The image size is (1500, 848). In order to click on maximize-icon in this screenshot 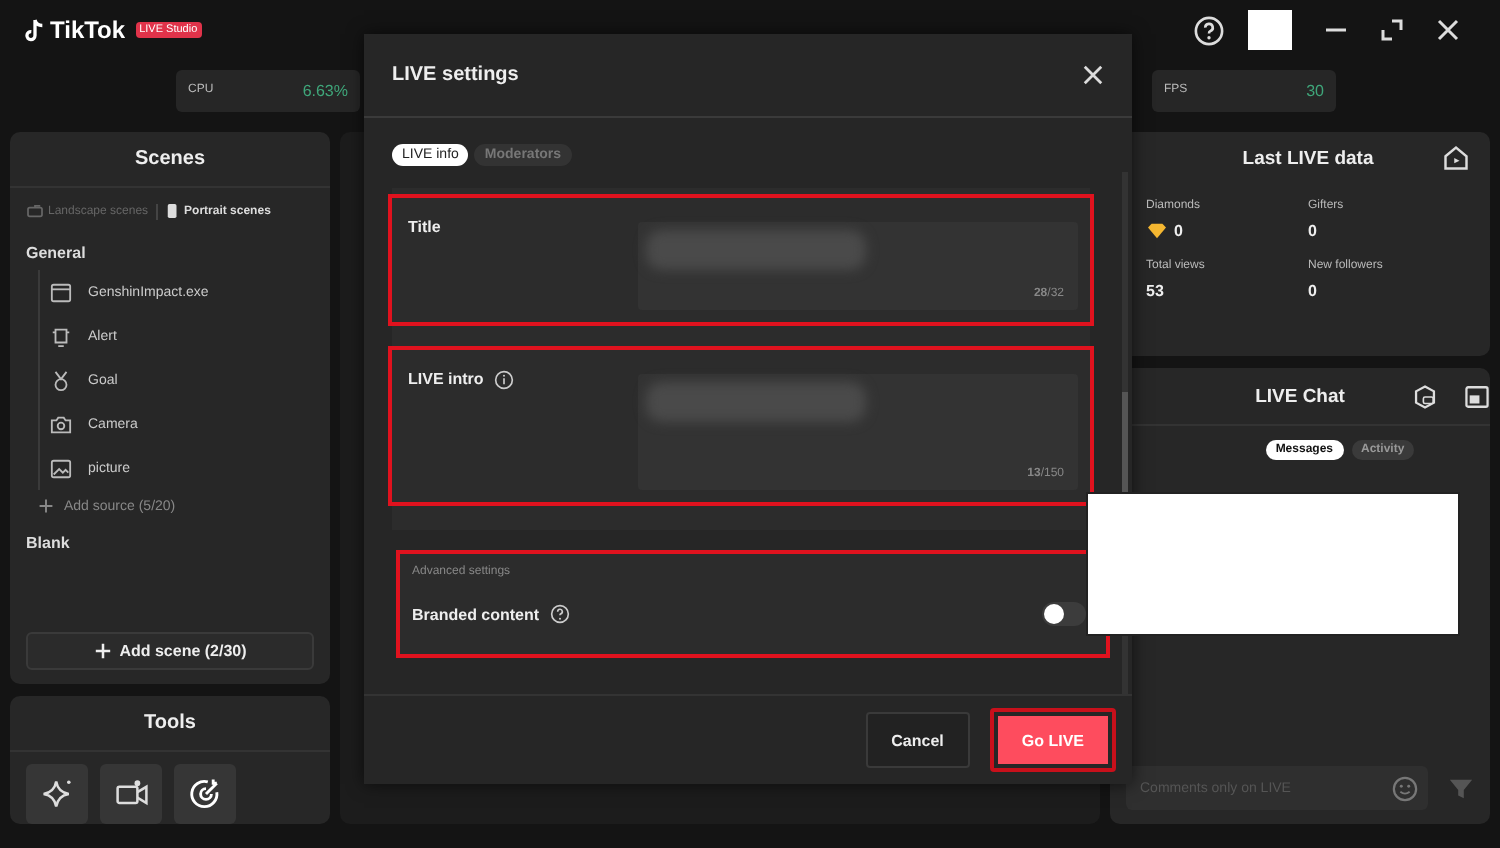, I will do `click(1392, 30)`.